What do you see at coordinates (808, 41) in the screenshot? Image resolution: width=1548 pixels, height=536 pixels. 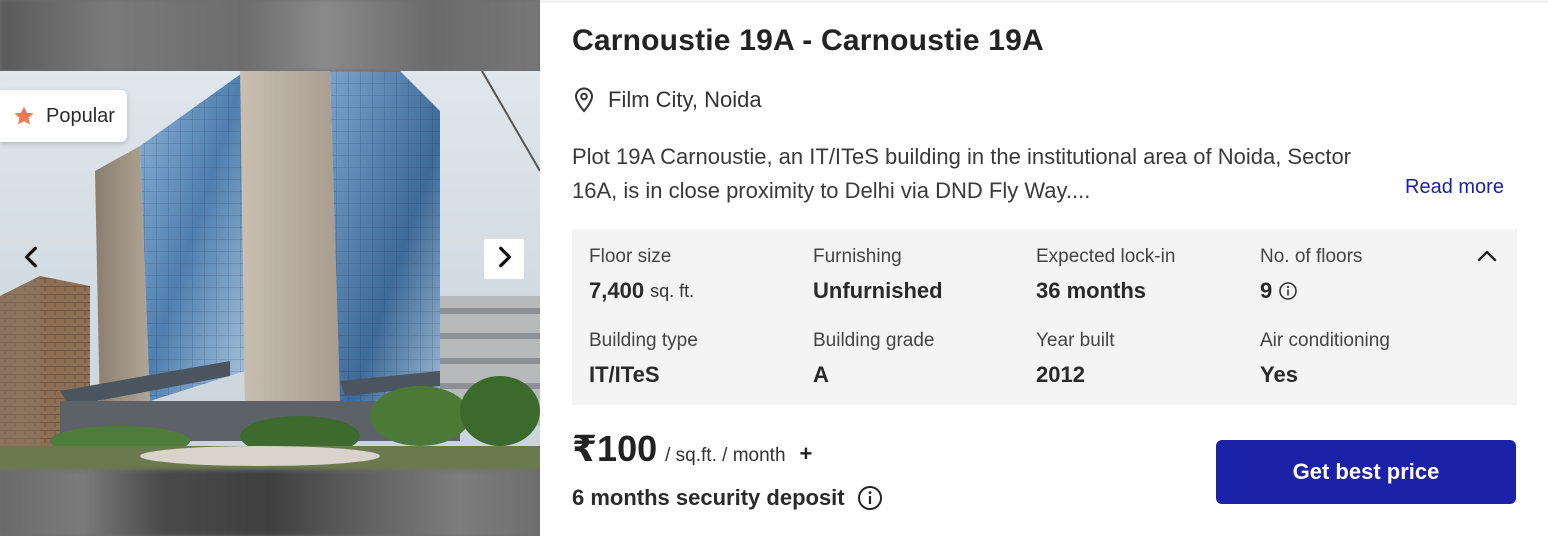 I see `listing-title: Carnoustie 19A - Carnoustie 19A` at bounding box center [808, 41].